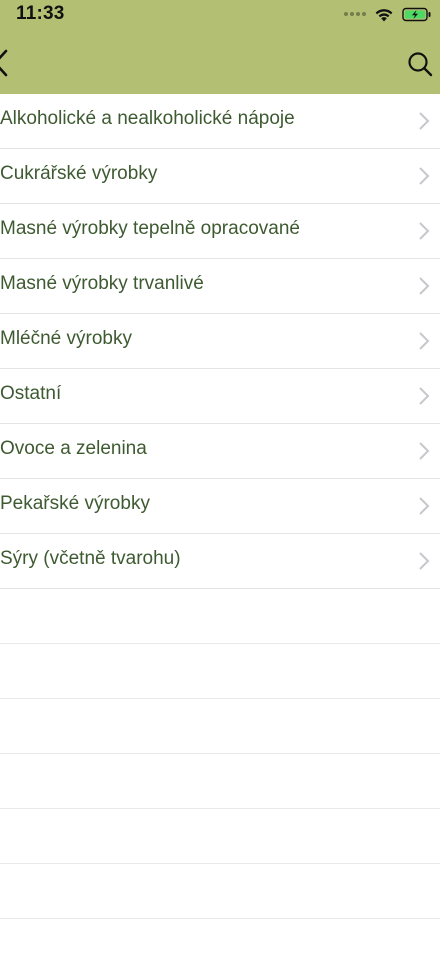 The width and height of the screenshot is (440, 959). I want to click on search-button, so click(420, 64).